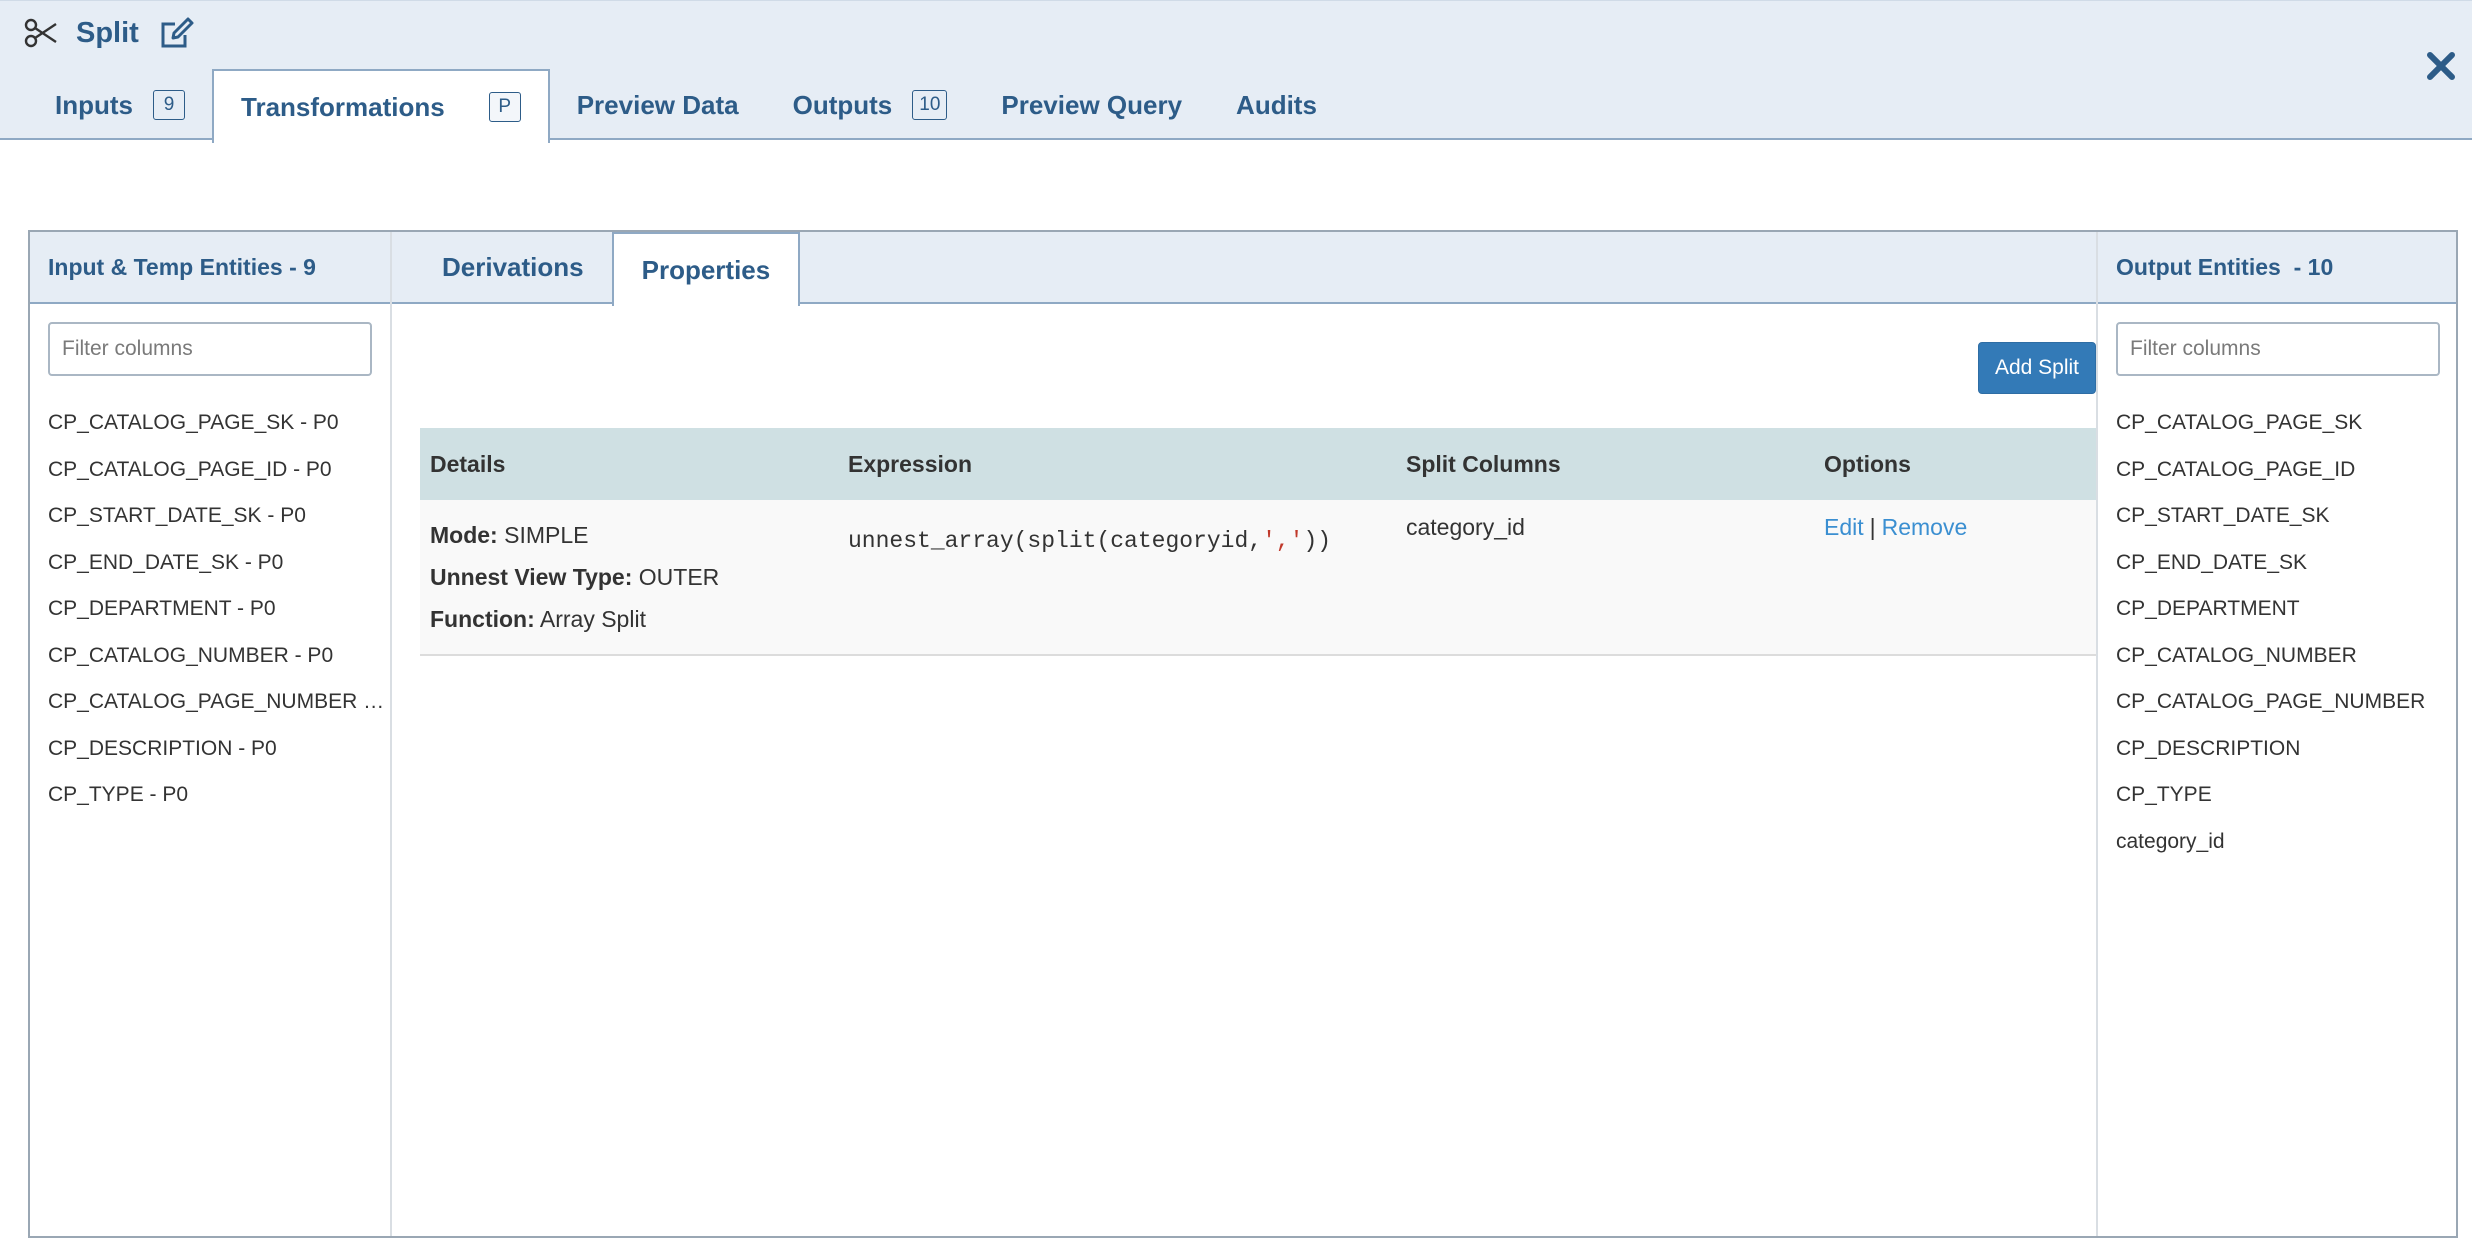  I want to click on split-column-value: category_id, so click(1465, 527).